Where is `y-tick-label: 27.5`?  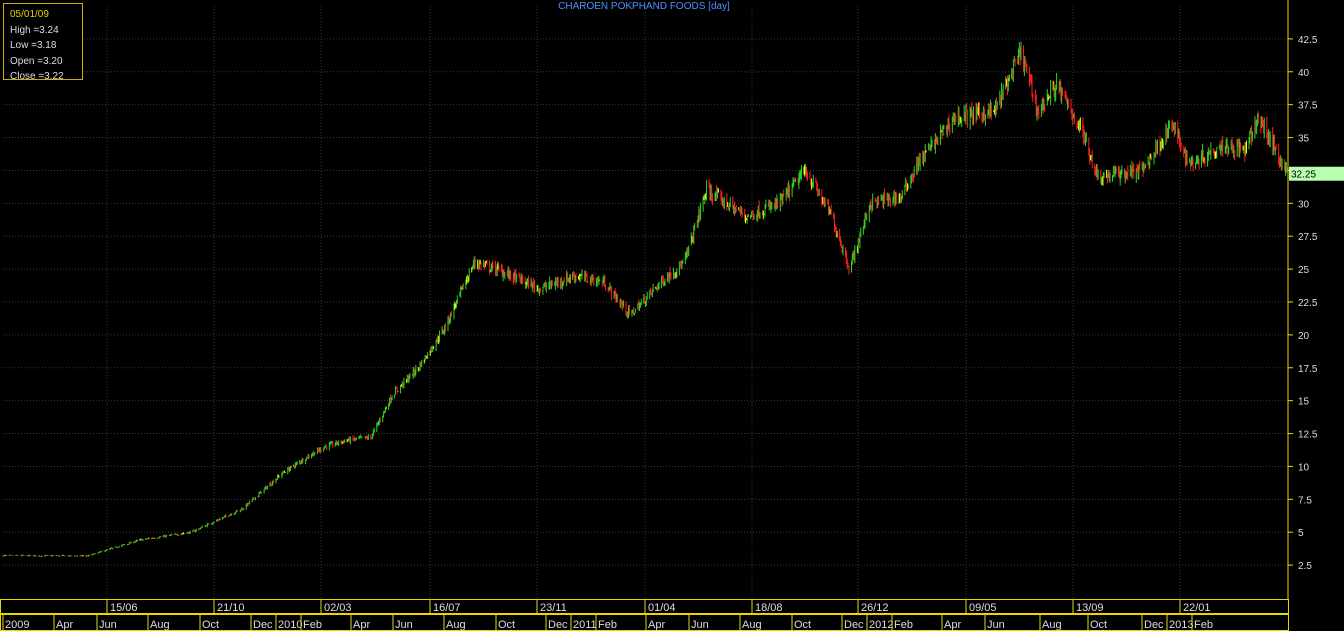 y-tick-label: 27.5 is located at coordinates (1308, 237).